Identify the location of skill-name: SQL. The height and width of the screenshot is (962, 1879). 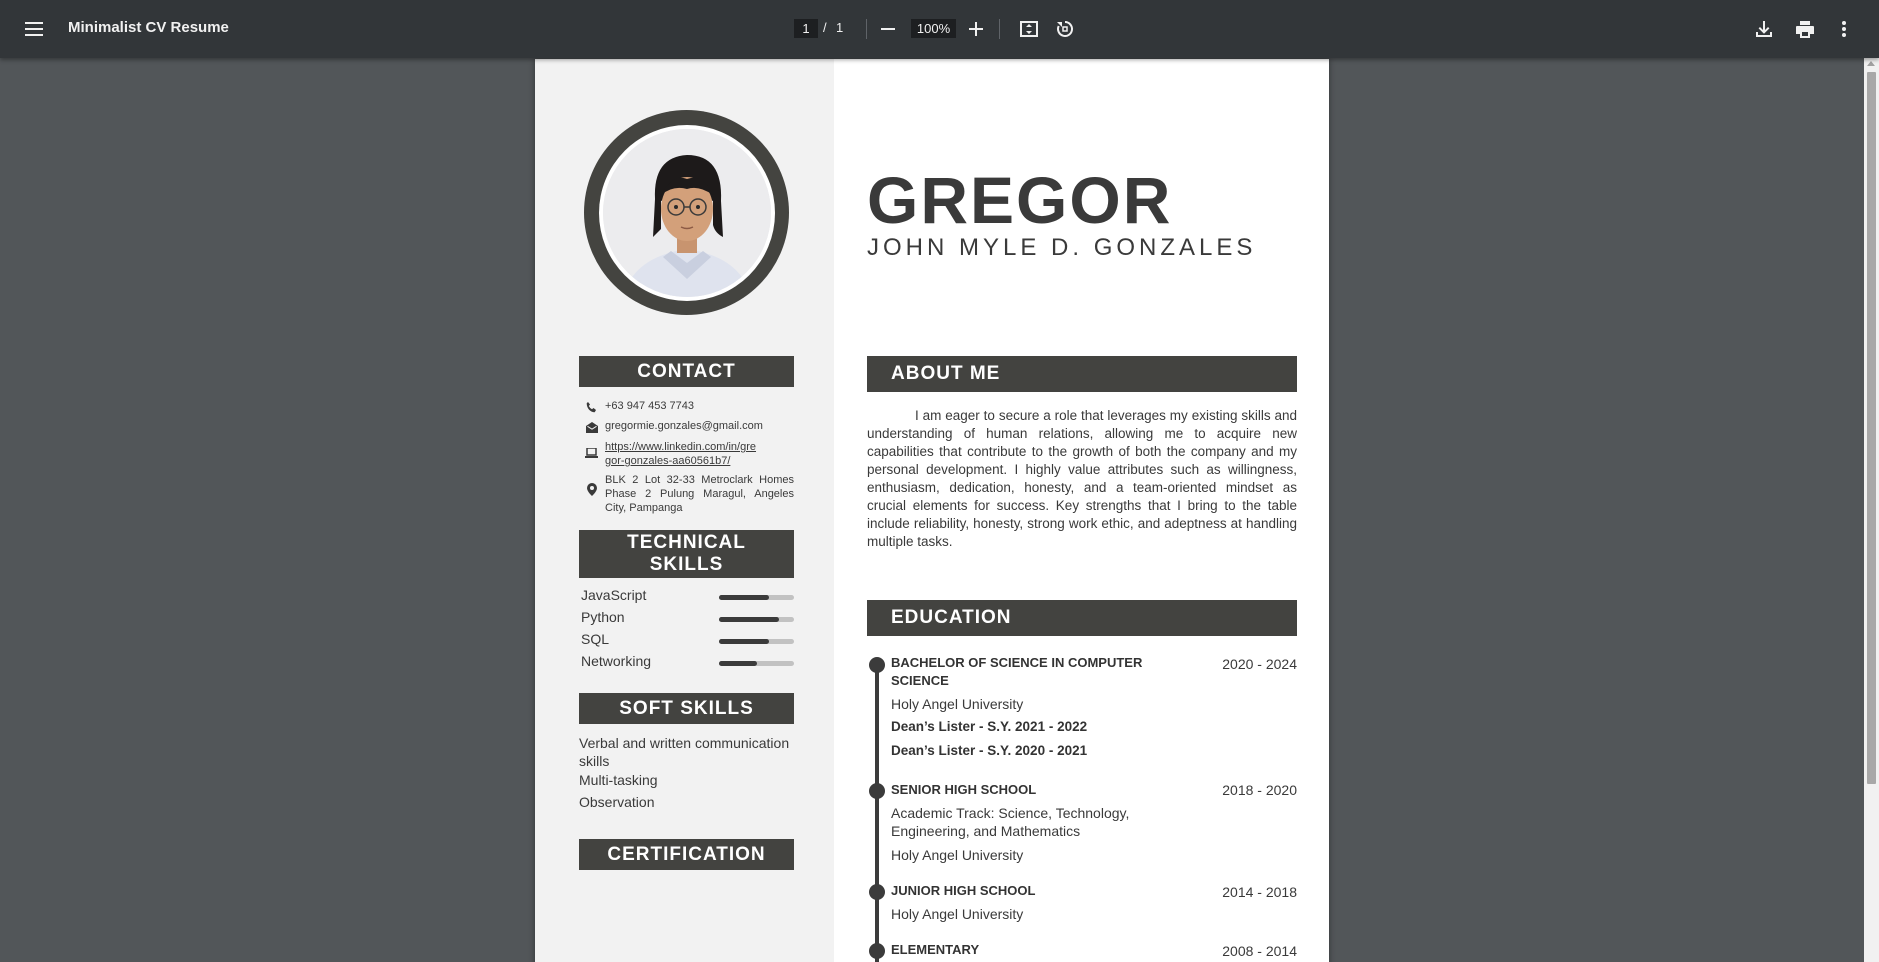
(595, 639).